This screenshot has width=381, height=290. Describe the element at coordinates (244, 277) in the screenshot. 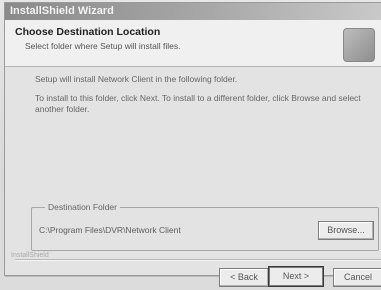

I see `back-button: < Back` at that location.